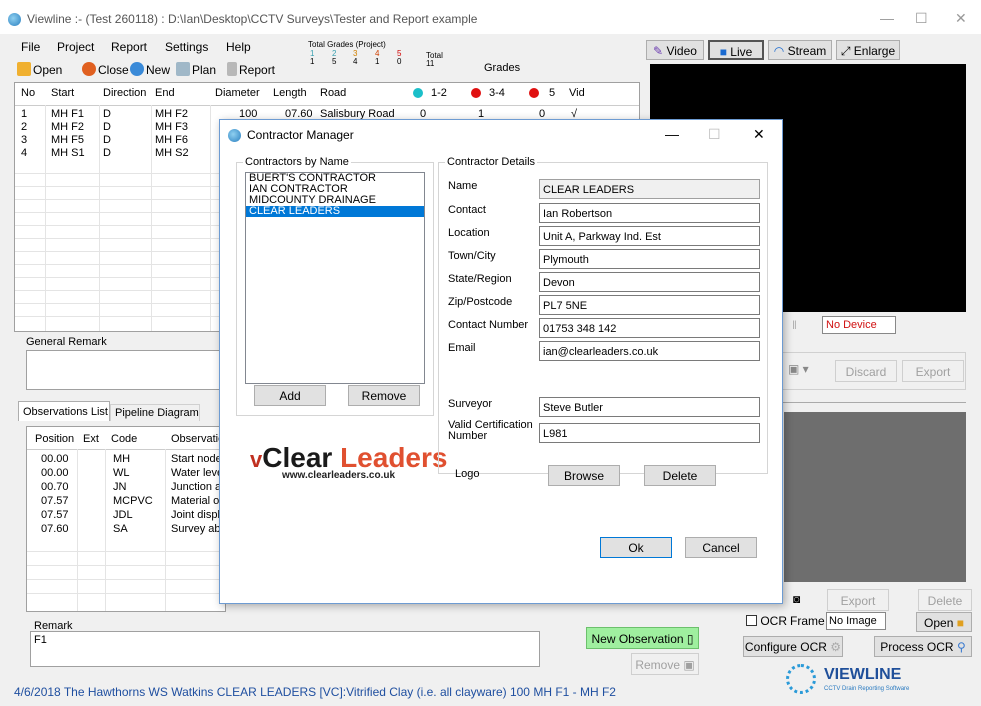 This screenshot has height=706, width=981. Describe the element at coordinates (62, 93) in the screenshot. I see `col-start: Start` at that location.